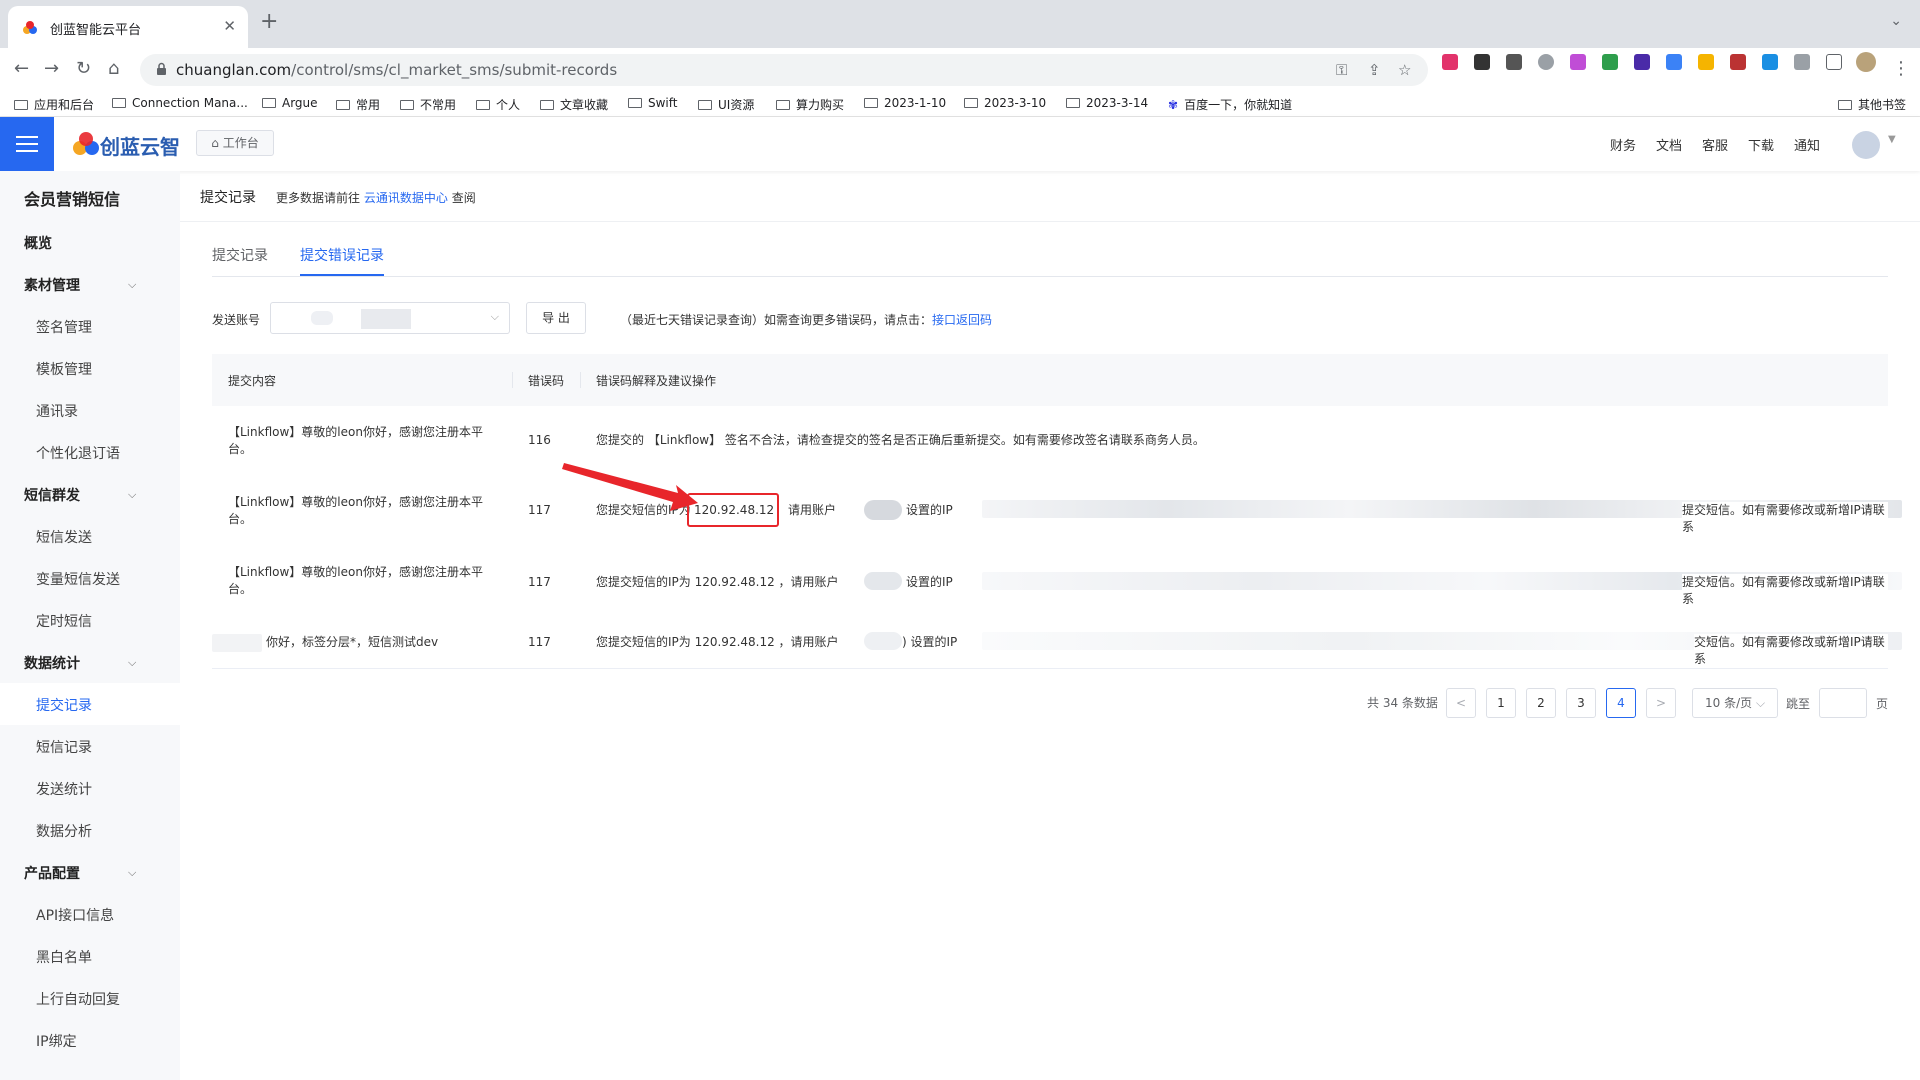  I want to click on pagination-page-4: 4, so click(1621, 703).